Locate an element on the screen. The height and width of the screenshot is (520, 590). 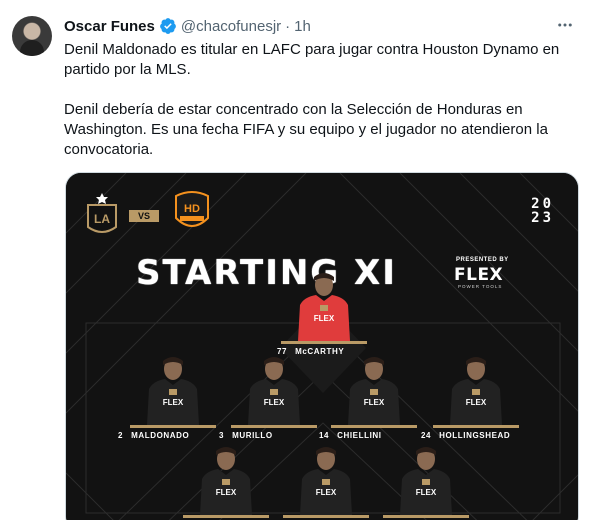
presented-by: PRESENTED BY is located at coordinates (482, 260).